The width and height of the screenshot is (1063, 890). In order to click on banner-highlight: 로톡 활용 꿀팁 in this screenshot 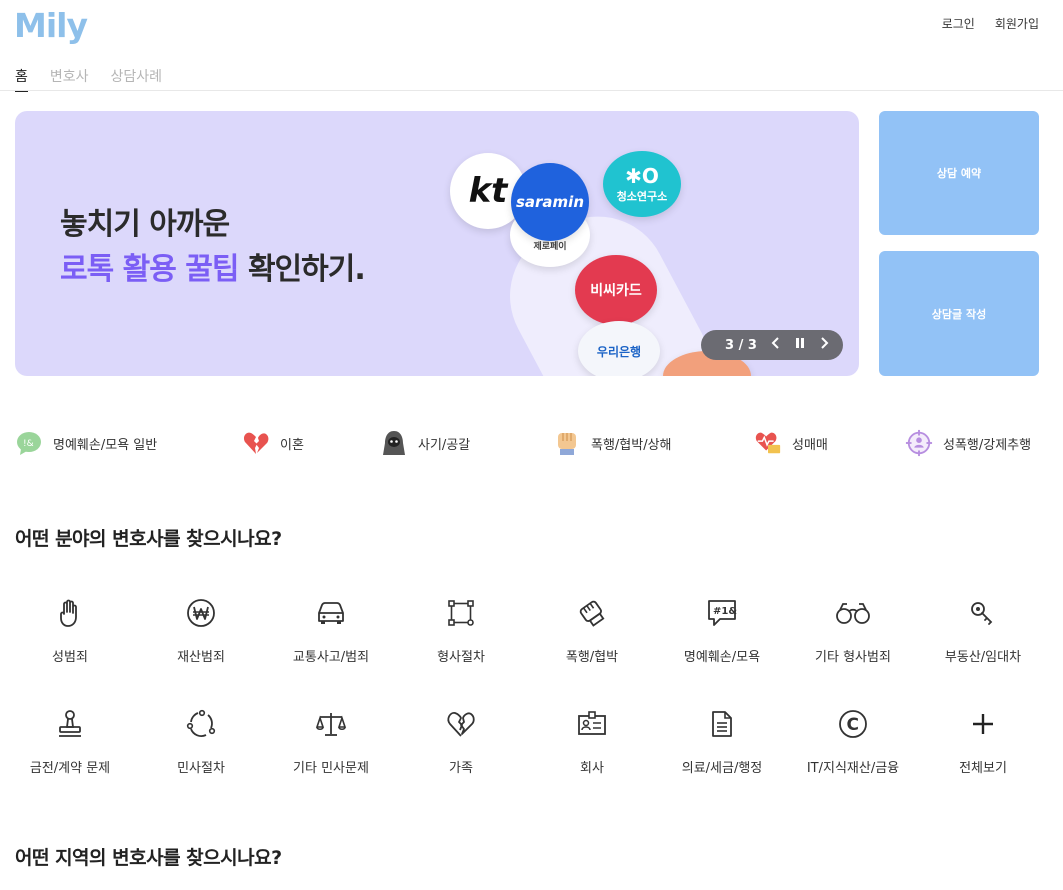, I will do `click(149, 269)`.